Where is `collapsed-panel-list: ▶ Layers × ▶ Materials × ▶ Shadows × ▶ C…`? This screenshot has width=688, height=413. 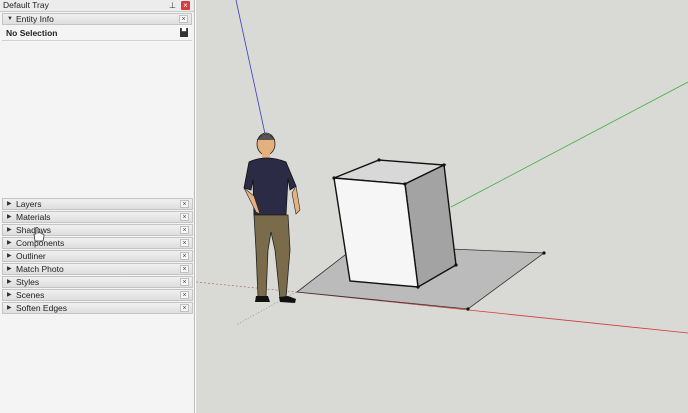
collapsed-panel-list: ▶ Layers × ▶ Materials × ▶ Shadows × ▶ C… is located at coordinates (97, 255).